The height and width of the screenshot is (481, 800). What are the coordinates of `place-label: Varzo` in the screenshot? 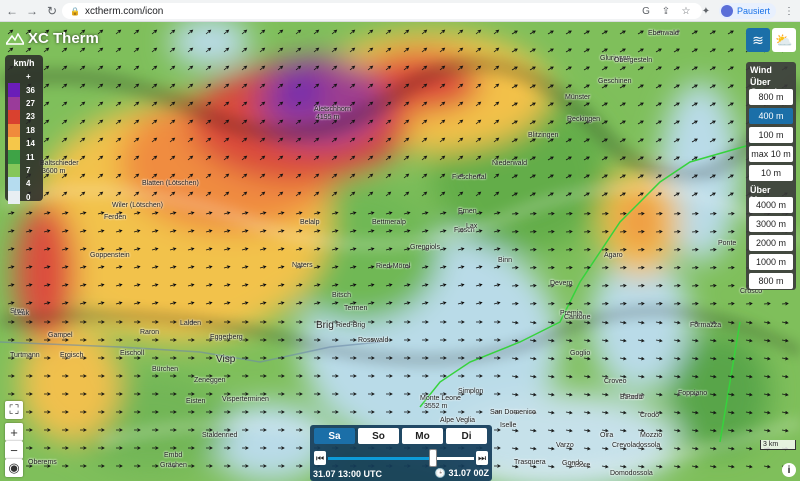 It's located at (565, 445).